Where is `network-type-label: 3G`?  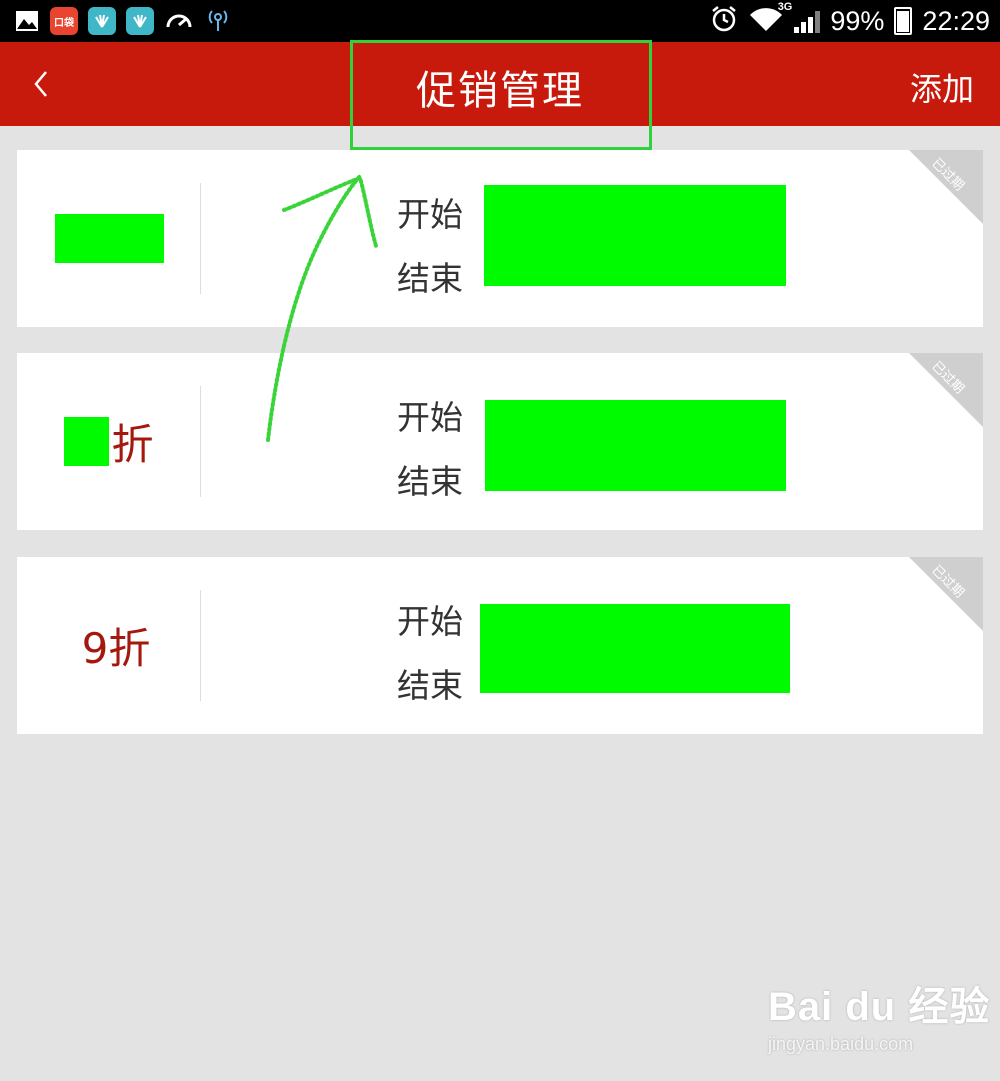
network-type-label: 3G is located at coordinates (785, 6).